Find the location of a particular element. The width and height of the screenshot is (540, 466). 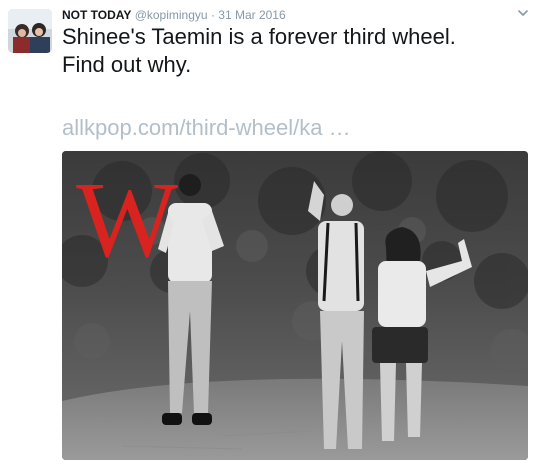

display-name: NOT TODAY is located at coordinates (96, 15).